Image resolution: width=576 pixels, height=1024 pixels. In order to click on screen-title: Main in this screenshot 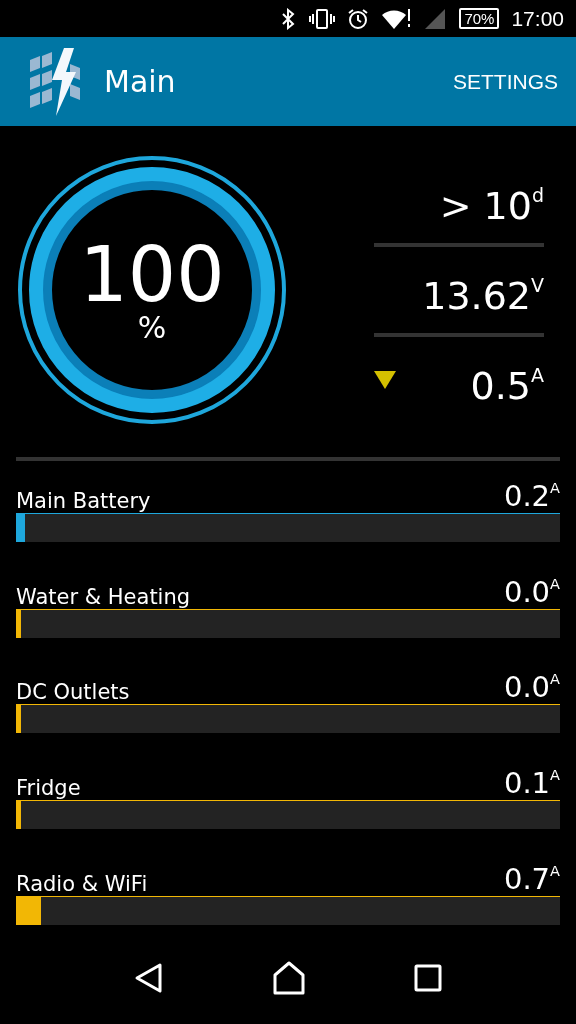, I will do `click(140, 82)`.